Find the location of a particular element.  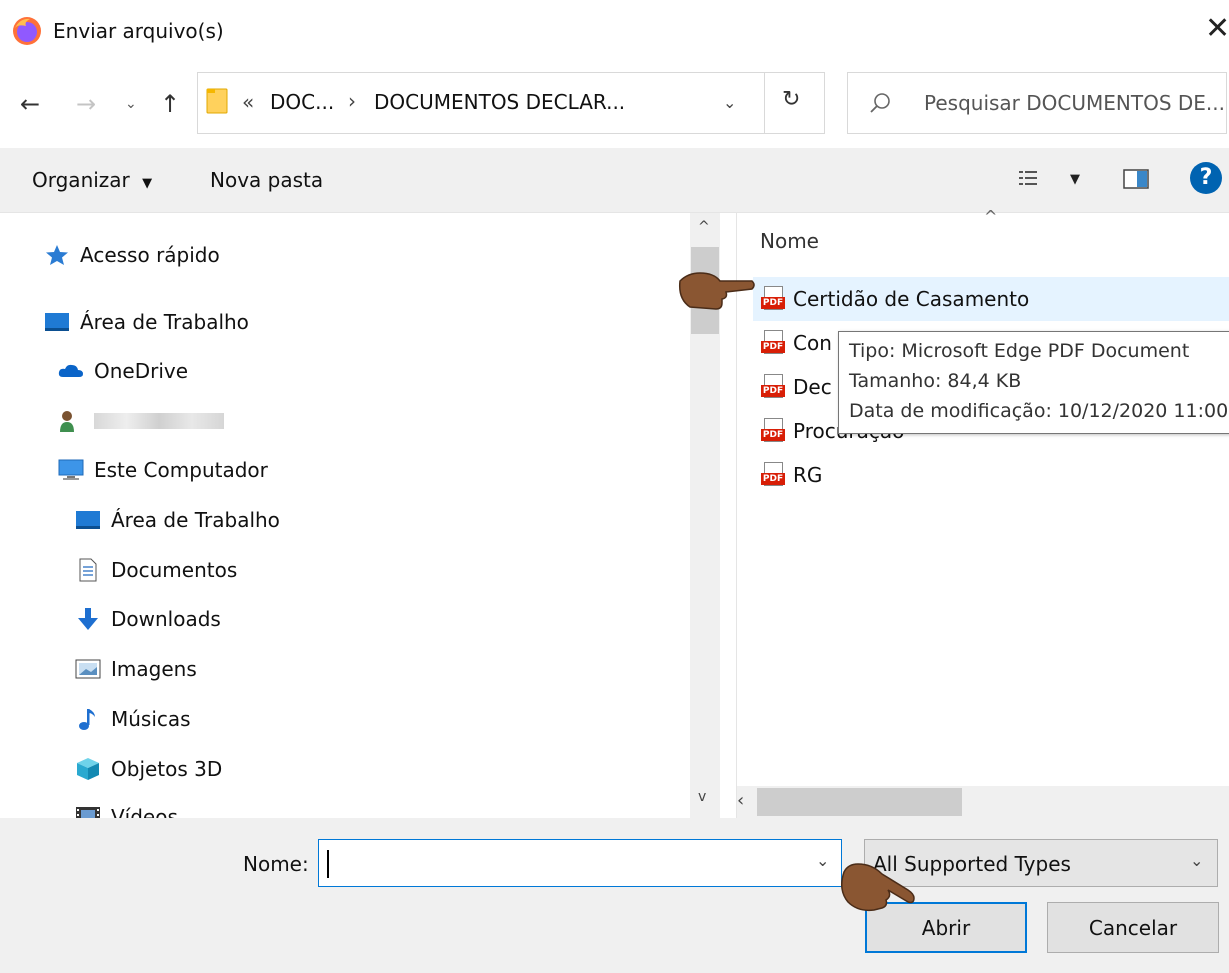

sidebar-item-user is located at coordinates (141, 421).